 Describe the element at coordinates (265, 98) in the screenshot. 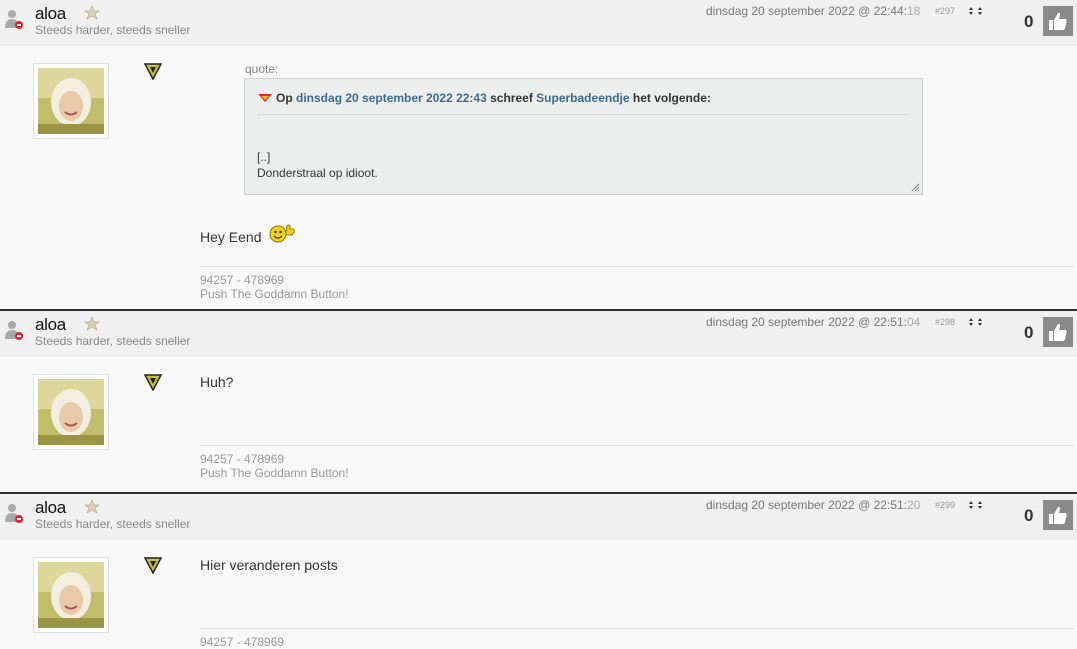

I see `superman-icon` at that location.